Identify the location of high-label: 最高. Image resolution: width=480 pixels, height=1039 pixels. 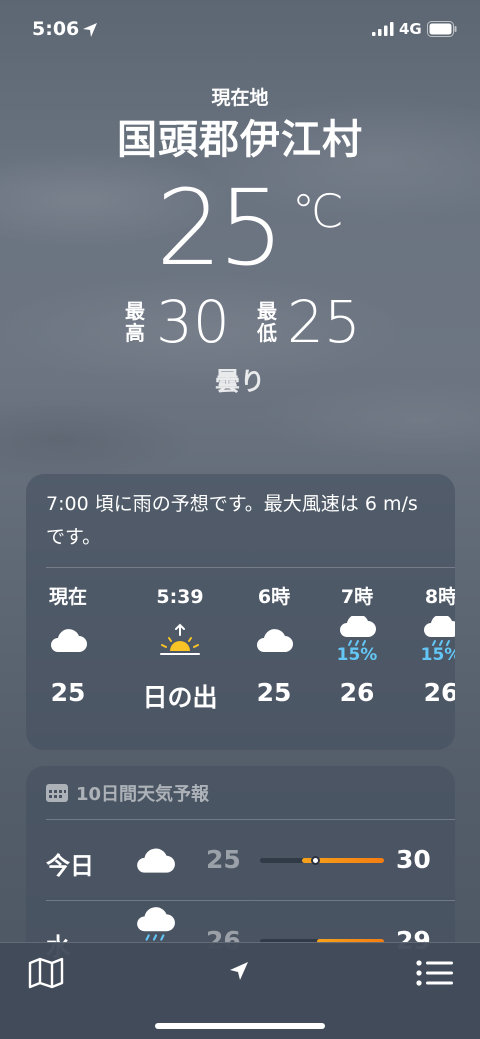
(136, 322).